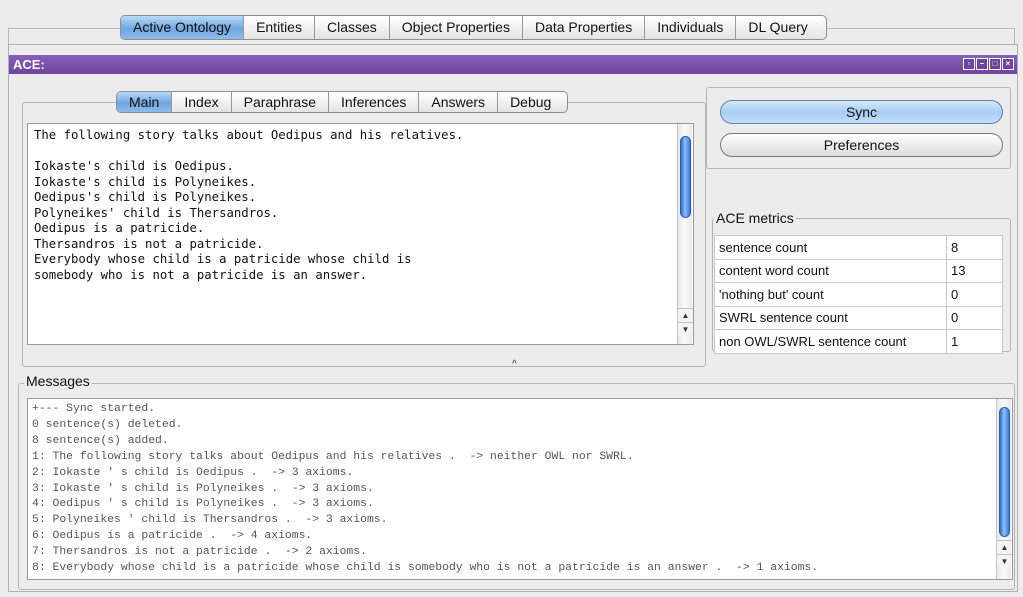 The width and height of the screenshot is (1023, 597). Describe the element at coordinates (830, 270) in the screenshot. I see `metric-label: content word count` at that location.